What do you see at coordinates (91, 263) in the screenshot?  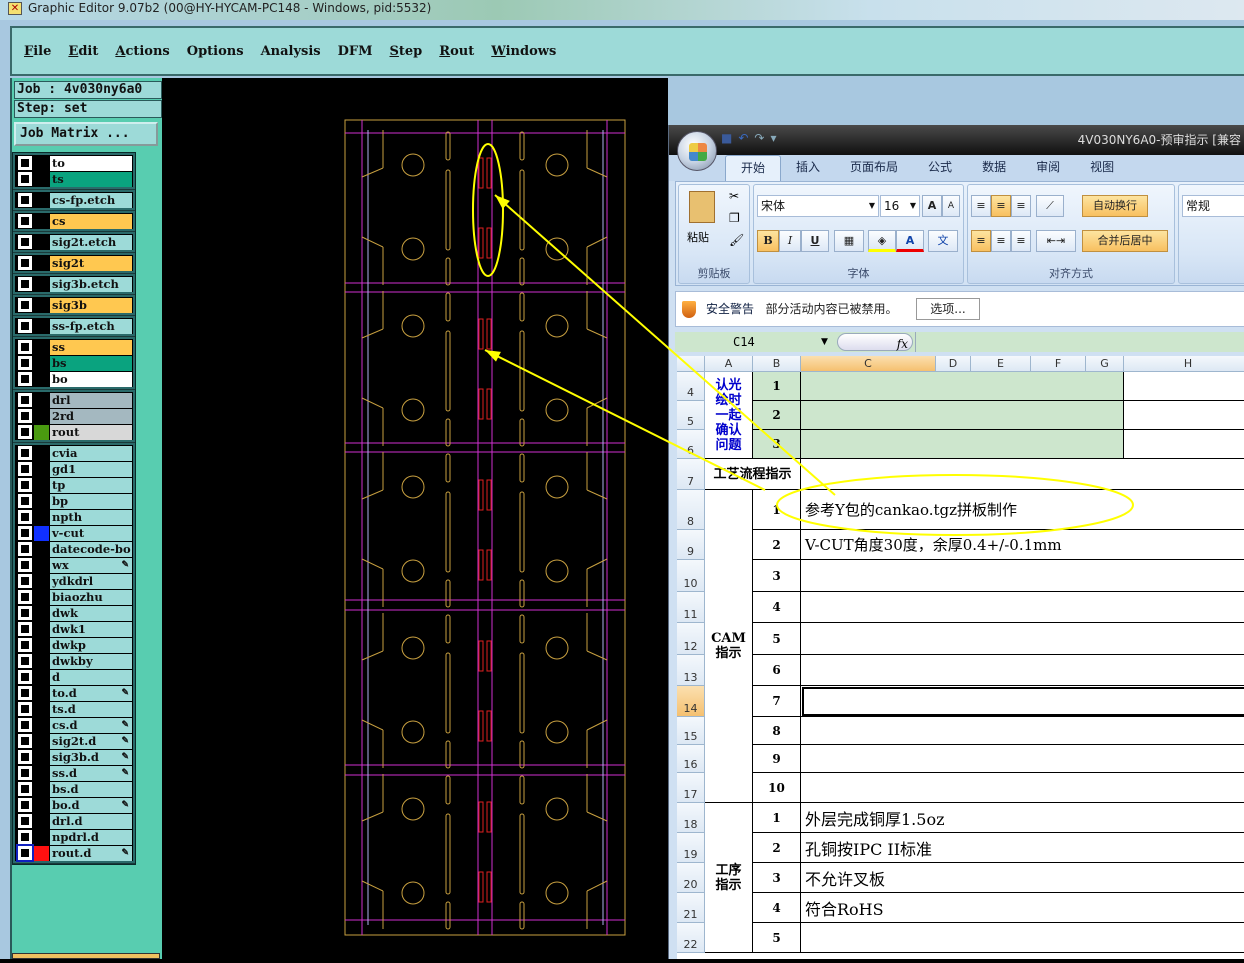 I see `layer-name: sig2t` at bounding box center [91, 263].